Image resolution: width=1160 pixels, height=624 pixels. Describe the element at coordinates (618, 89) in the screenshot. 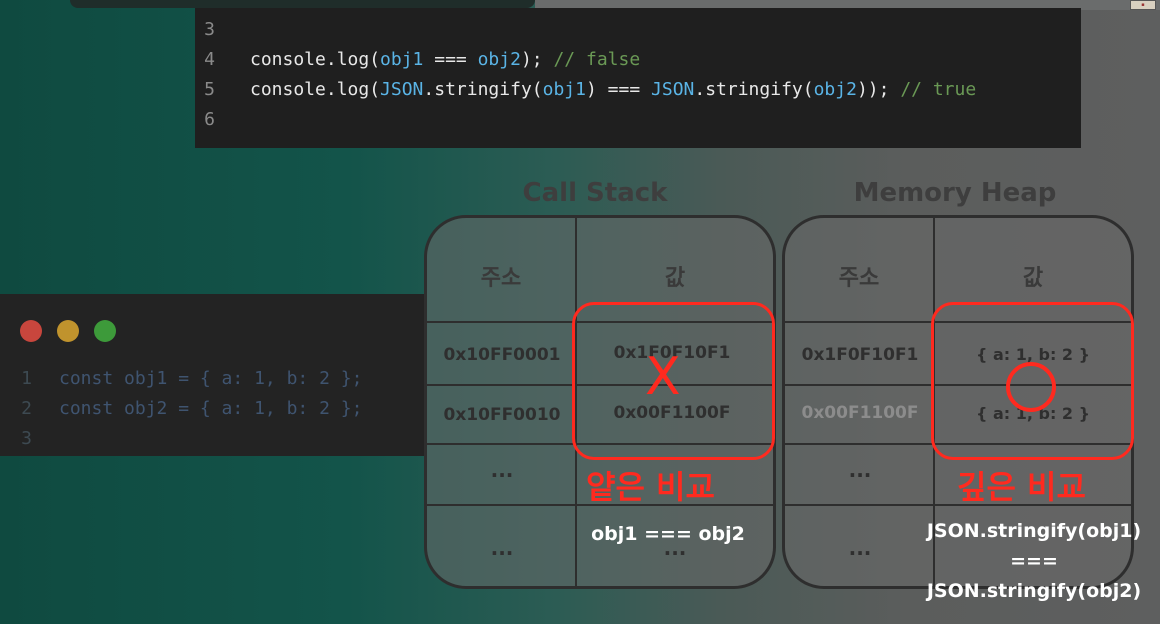

I see `code-token: ) ===` at that location.